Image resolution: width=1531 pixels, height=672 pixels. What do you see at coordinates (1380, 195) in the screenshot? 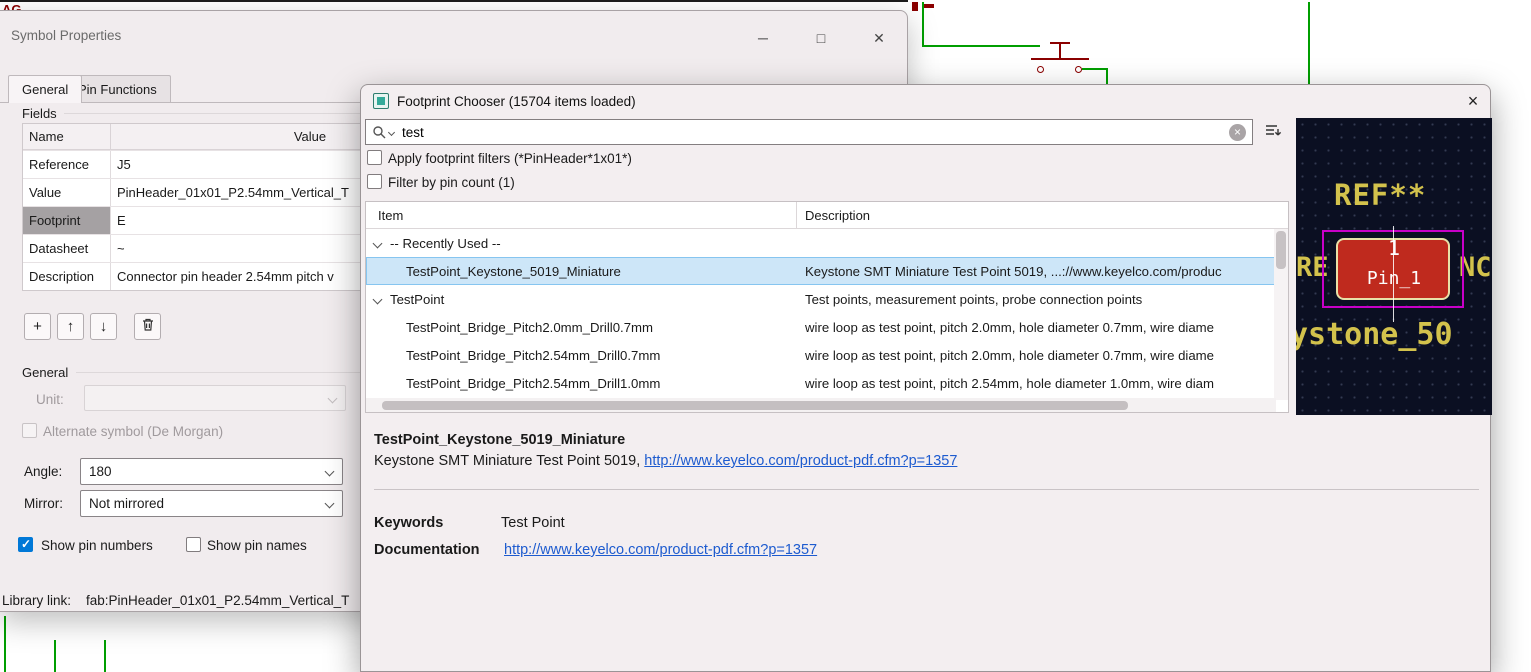
I see `preview-reference-text: REF**` at bounding box center [1380, 195].